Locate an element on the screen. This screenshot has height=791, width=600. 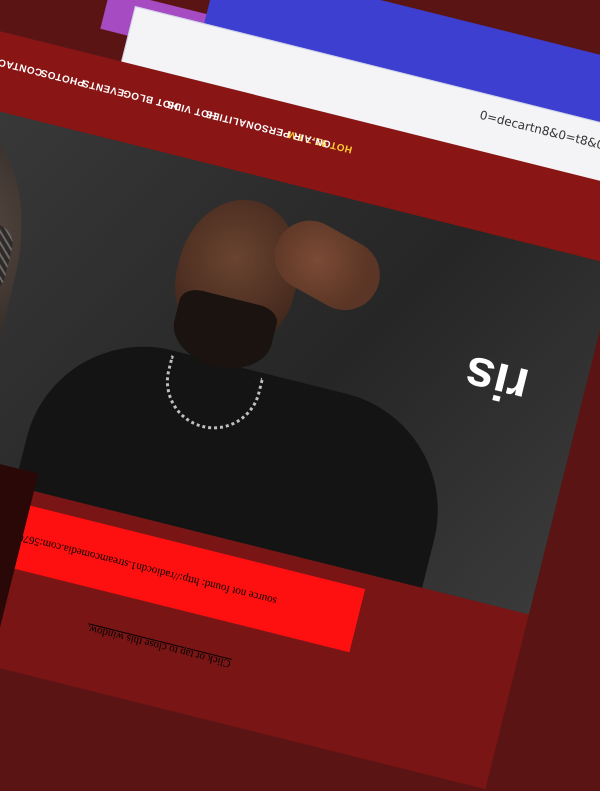
nav-item-hot-blog: HOT BLOG is located at coordinates (151, 99).